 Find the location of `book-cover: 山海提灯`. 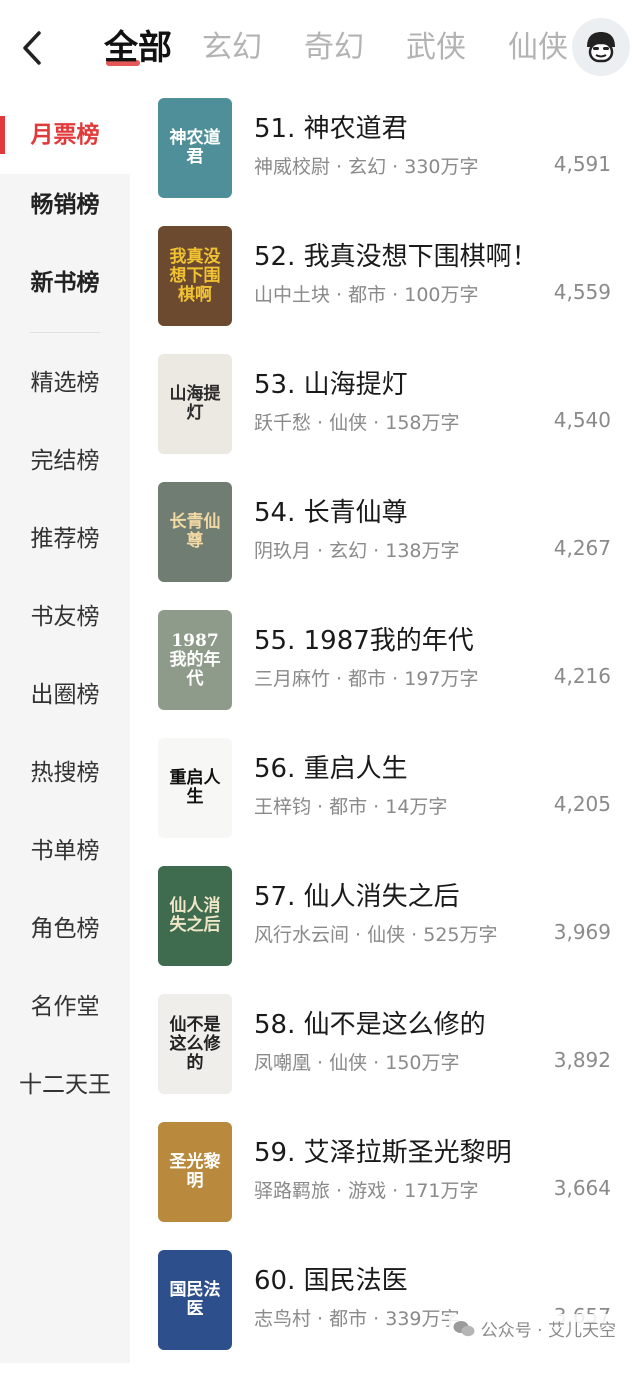

book-cover: 山海提灯 is located at coordinates (195, 404).